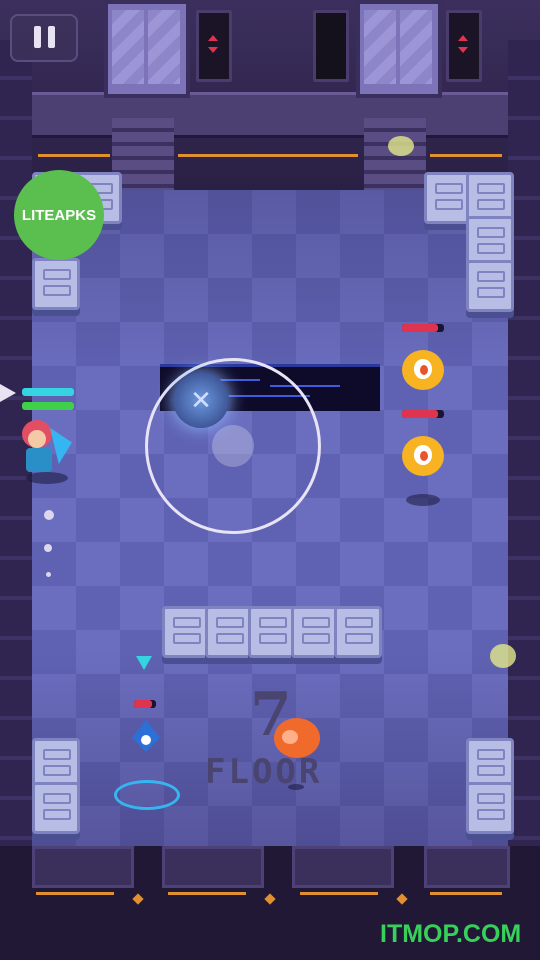 The image size is (540, 960). Describe the element at coordinates (48, 392) in the screenshot. I see `hero-shield-bar` at that location.